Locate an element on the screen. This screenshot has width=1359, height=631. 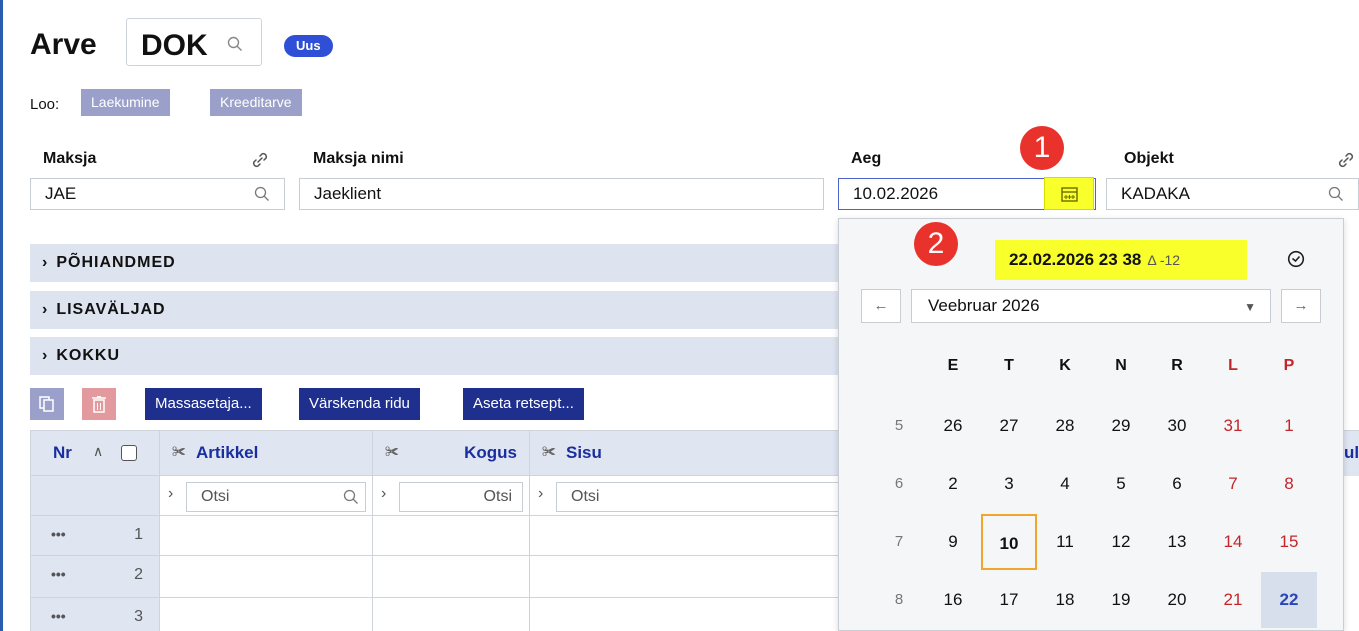
maksja-label: Maksja is located at coordinates (70, 158).